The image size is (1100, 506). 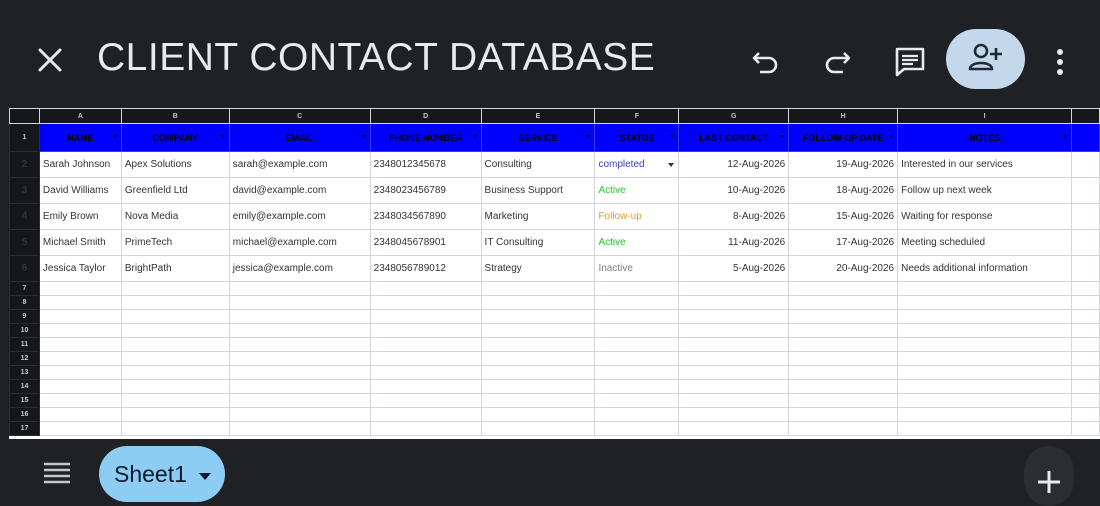 What do you see at coordinates (299, 216) in the screenshot?
I see `cell-email: emily@example.com` at bounding box center [299, 216].